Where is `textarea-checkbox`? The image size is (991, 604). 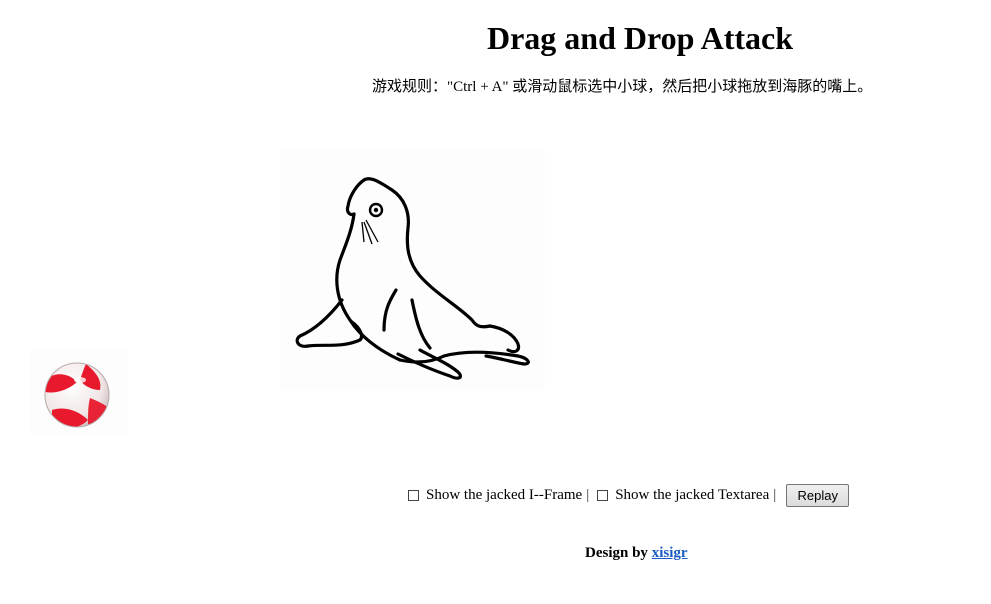 textarea-checkbox is located at coordinates (603, 495).